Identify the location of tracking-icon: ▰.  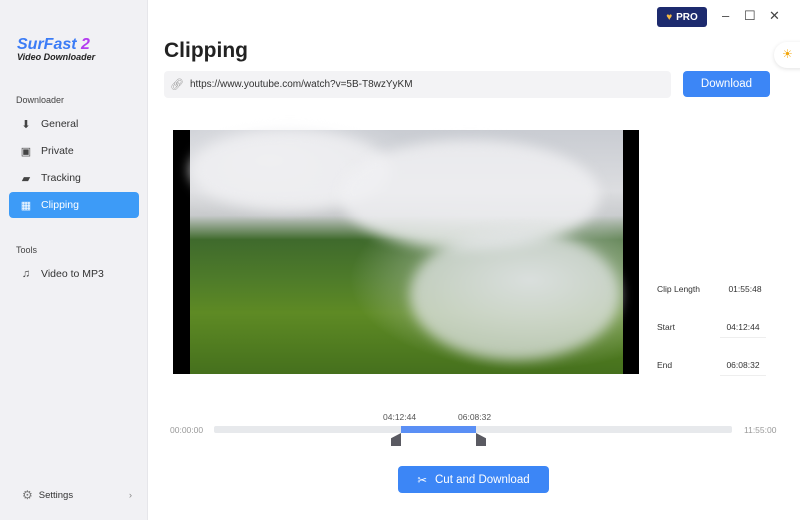
(26, 178).